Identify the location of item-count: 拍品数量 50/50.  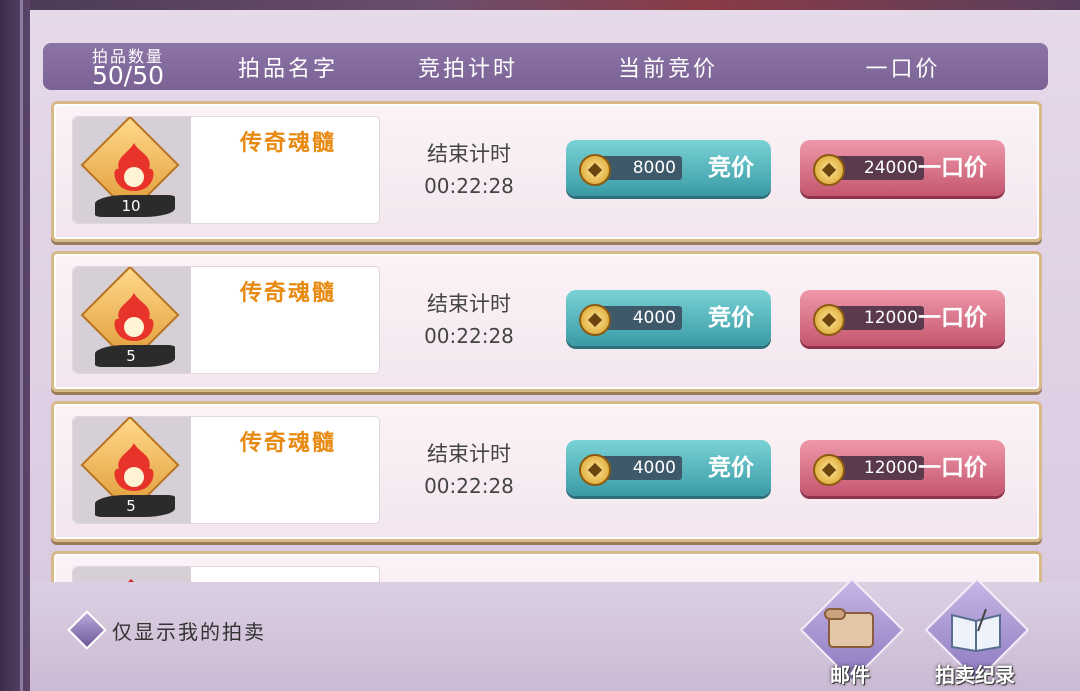
(128, 66).